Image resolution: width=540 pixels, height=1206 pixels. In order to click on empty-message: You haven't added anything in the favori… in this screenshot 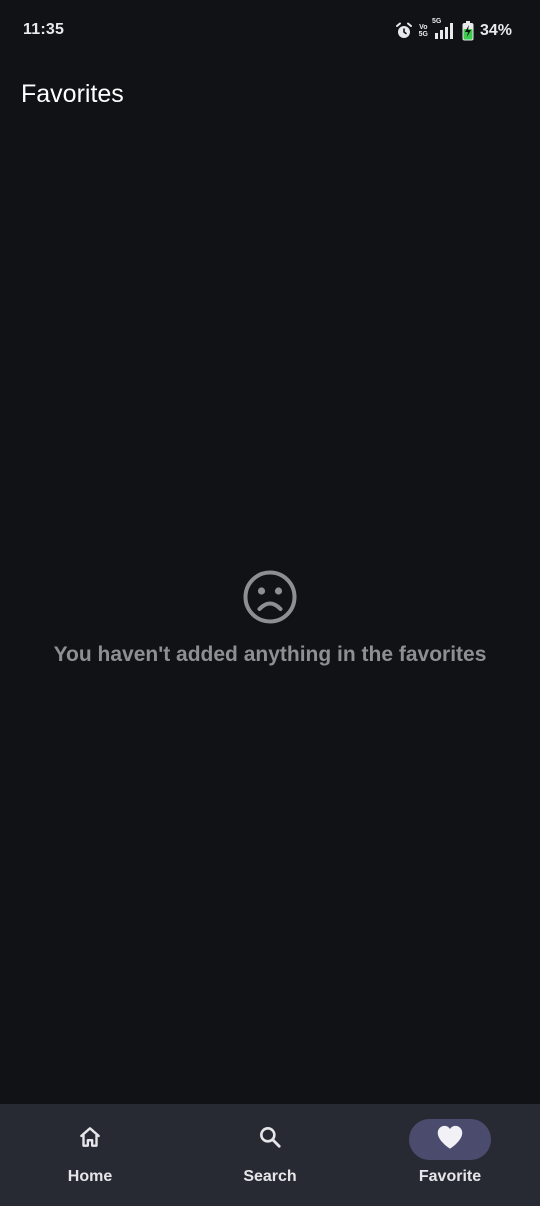, I will do `click(270, 654)`.